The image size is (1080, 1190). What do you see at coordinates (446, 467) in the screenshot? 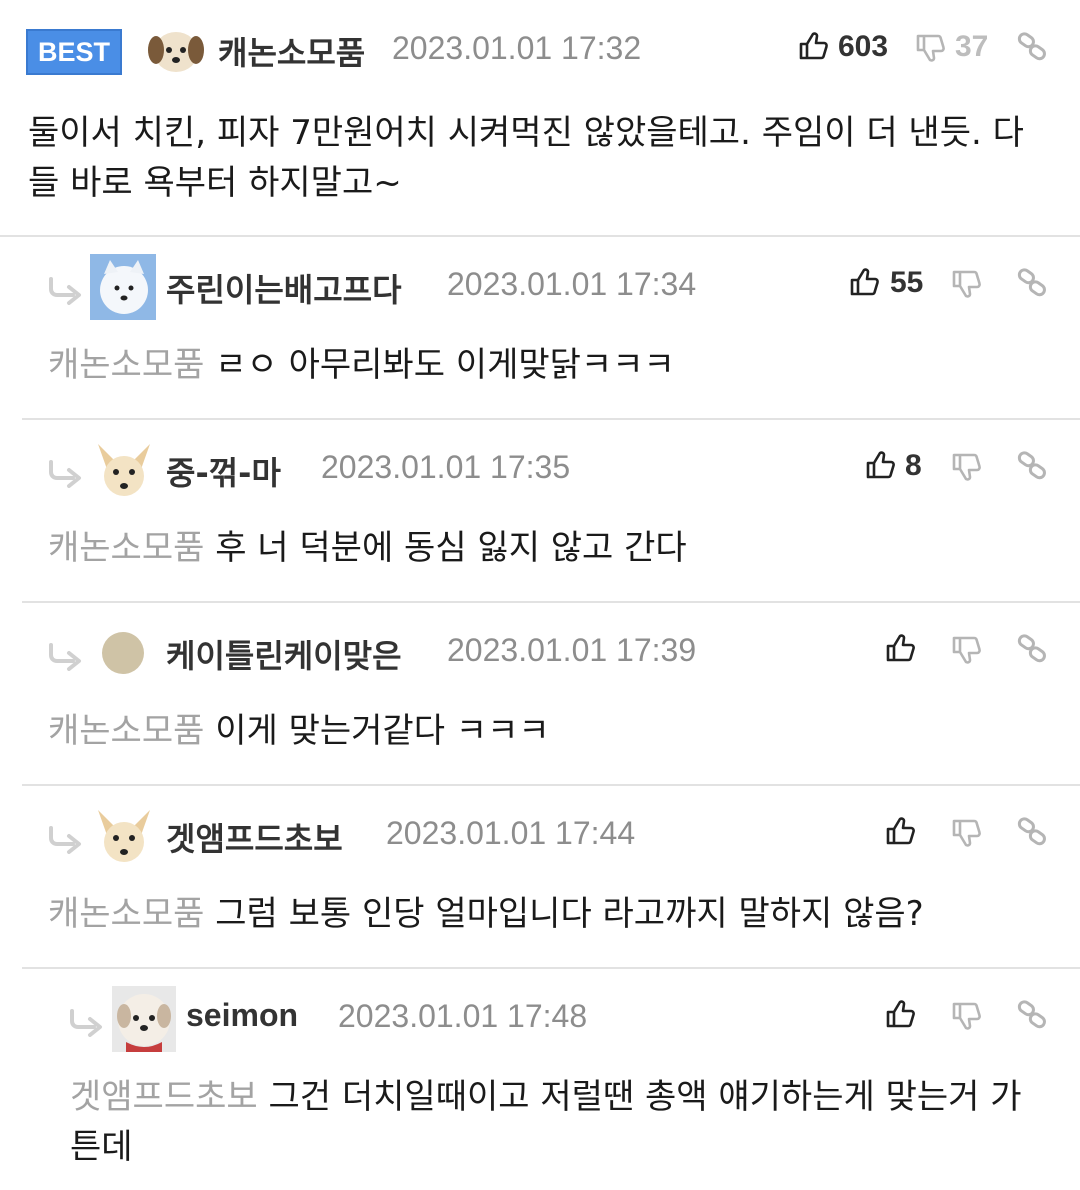
I see `comment-date: 2023.01.01 17:35` at bounding box center [446, 467].